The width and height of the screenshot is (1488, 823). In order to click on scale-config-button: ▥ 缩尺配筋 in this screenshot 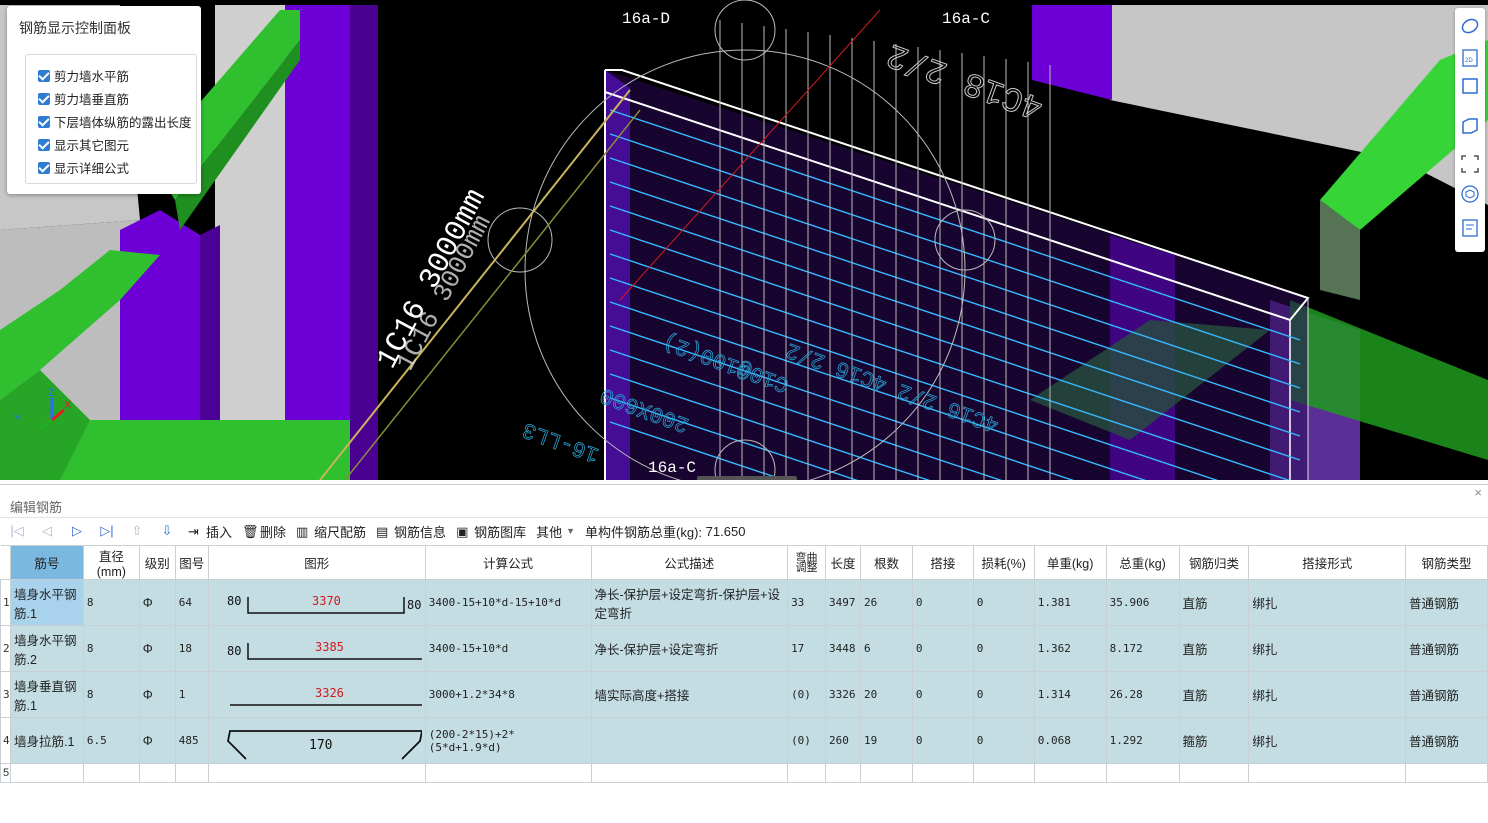, I will do `click(331, 531)`.